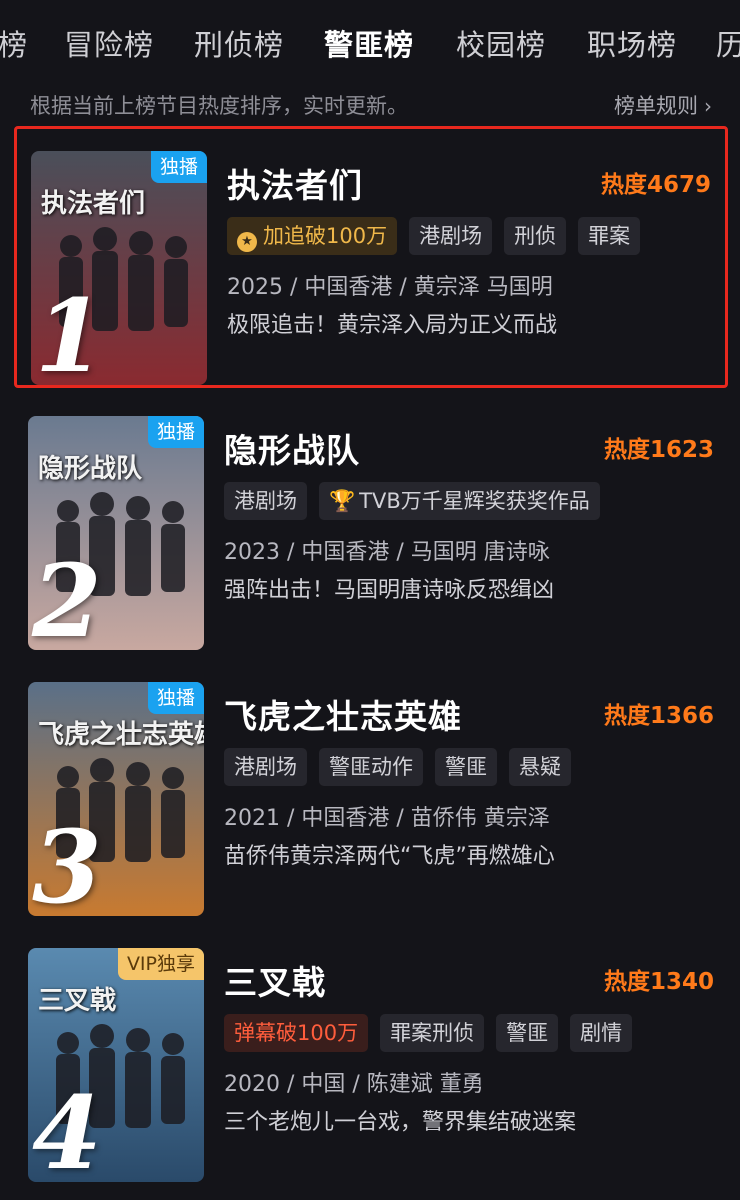 The image size is (740, 1200). What do you see at coordinates (90, 469) in the screenshot?
I see `poster-title-text: 隐形战队` at bounding box center [90, 469].